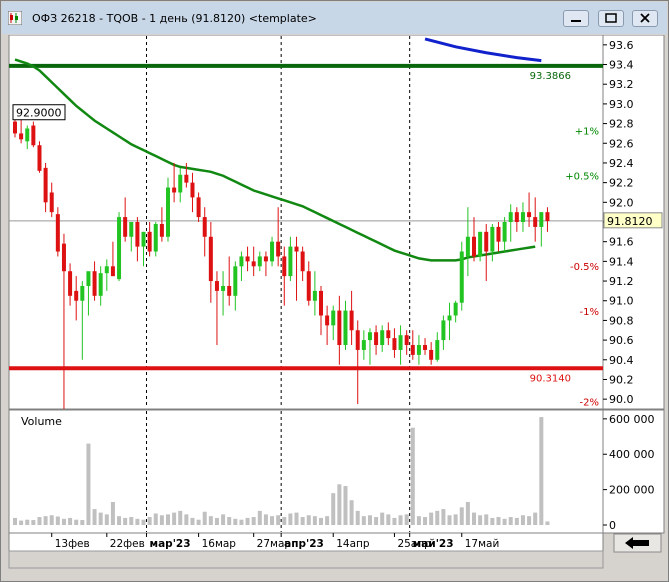  I want to click on price-marker-text: 92.9000, so click(39, 113).